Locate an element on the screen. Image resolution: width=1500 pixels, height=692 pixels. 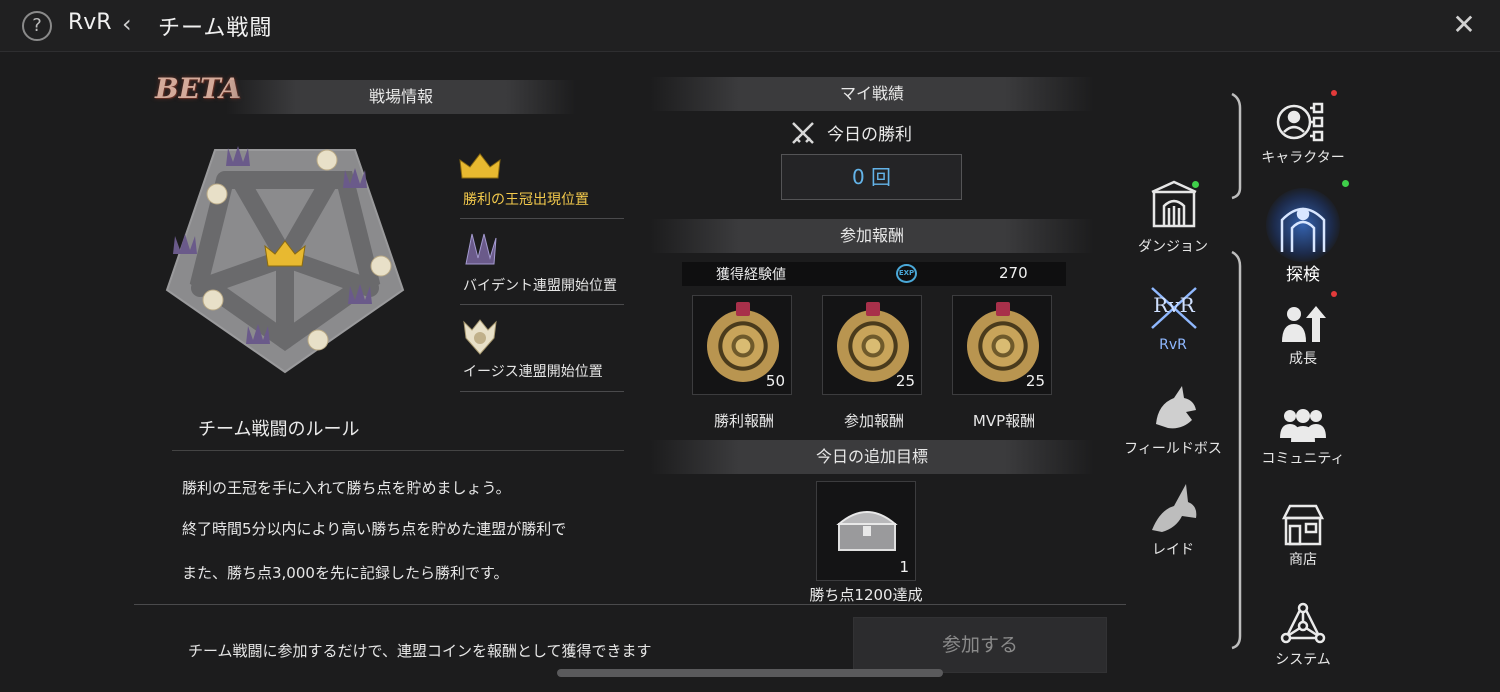
dragon-head-icon is located at coordinates (1174, 411).